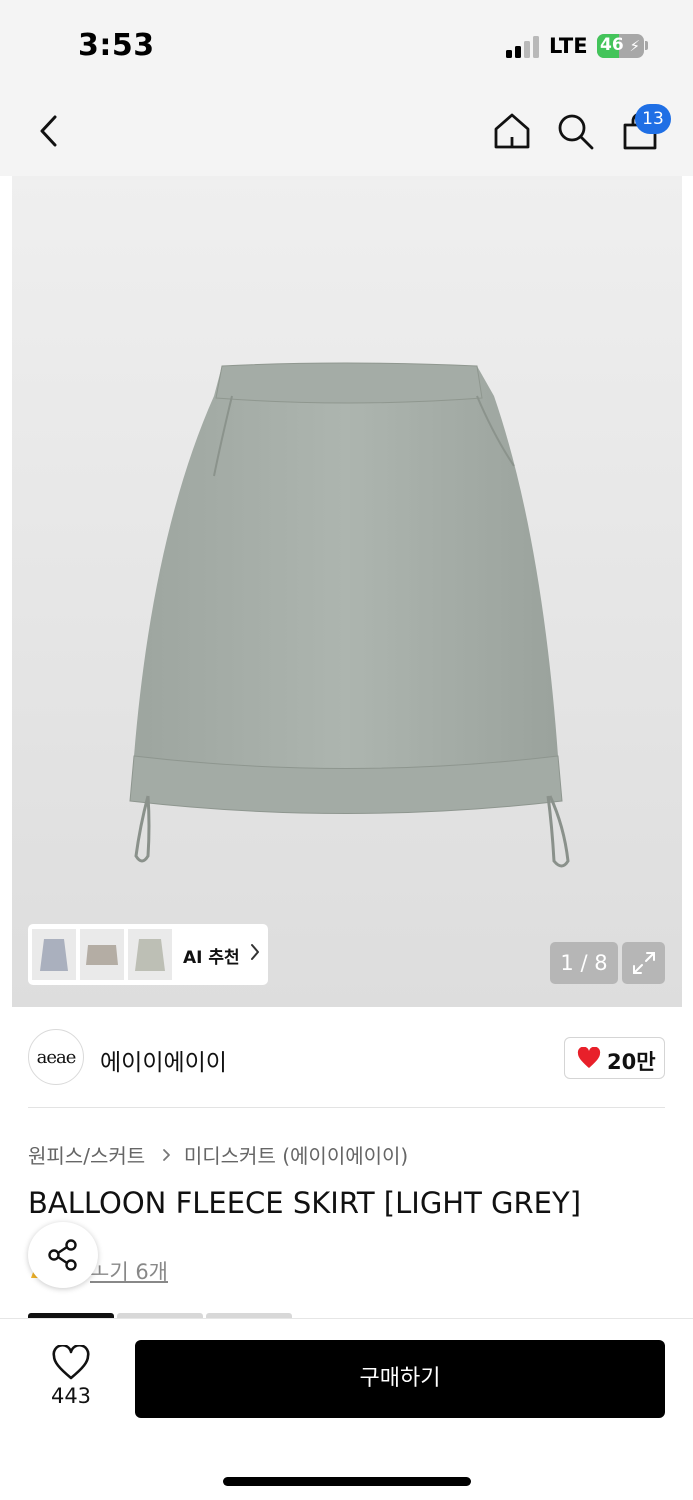 The width and height of the screenshot is (693, 1500). I want to click on heart-filled-icon, so click(589, 1057).